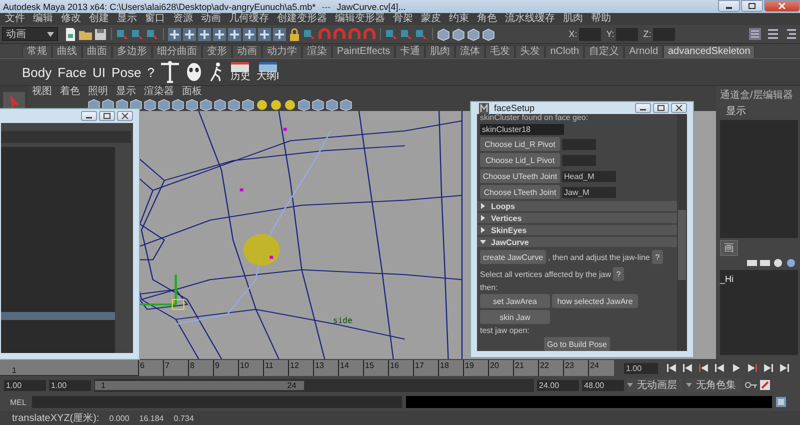 The width and height of the screenshot is (800, 425). What do you see at coordinates (520, 192) in the screenshot?
I see `choose-button: Choose LTeeth Joint` at bounding box center [520, 192].